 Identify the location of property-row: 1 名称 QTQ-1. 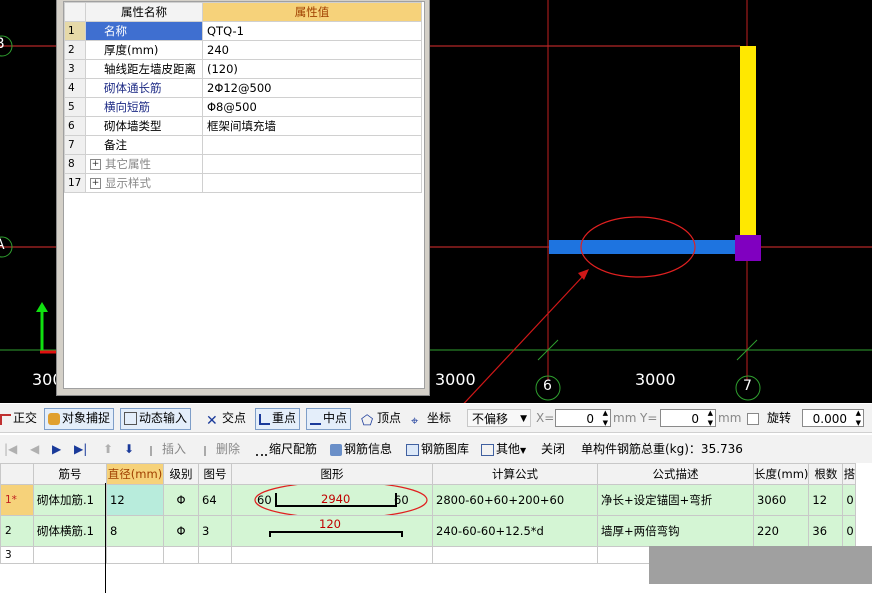
(243, 31).